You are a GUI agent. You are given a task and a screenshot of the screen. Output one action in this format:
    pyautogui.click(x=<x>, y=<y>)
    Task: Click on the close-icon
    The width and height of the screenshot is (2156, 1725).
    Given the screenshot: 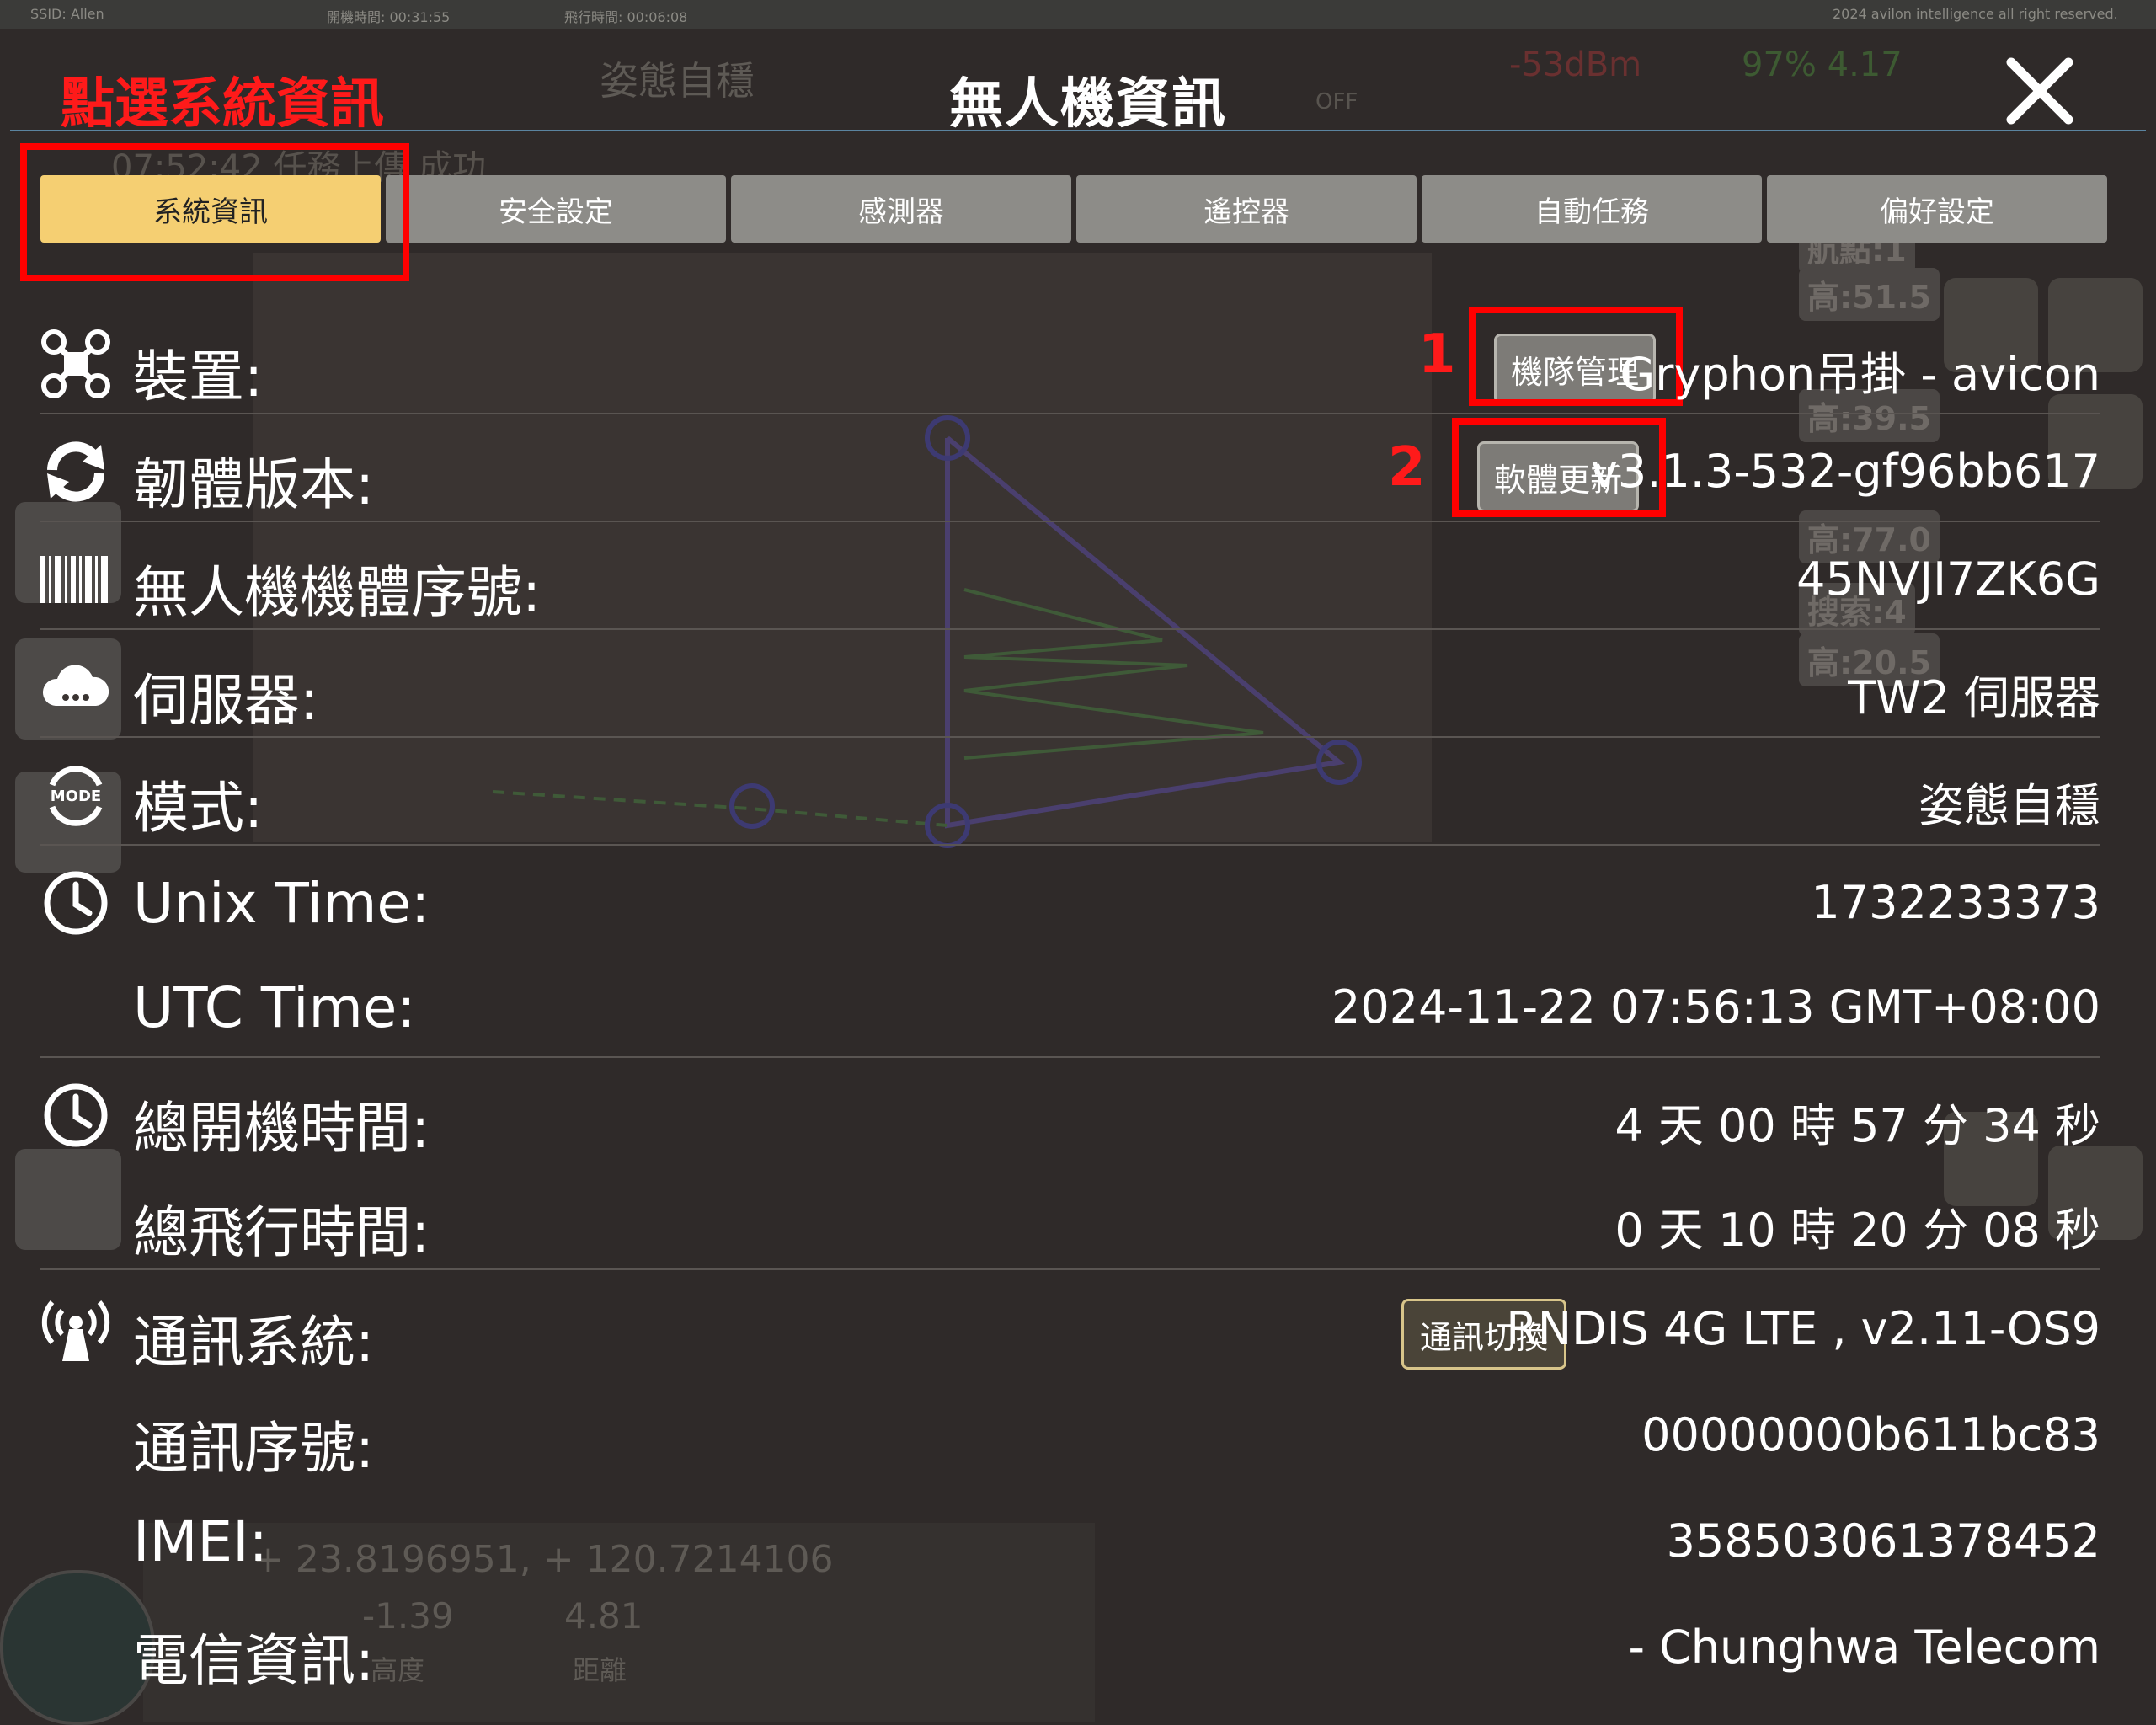 What is the action you would take?
    pyautogui.click(x=2040, y=91)
    